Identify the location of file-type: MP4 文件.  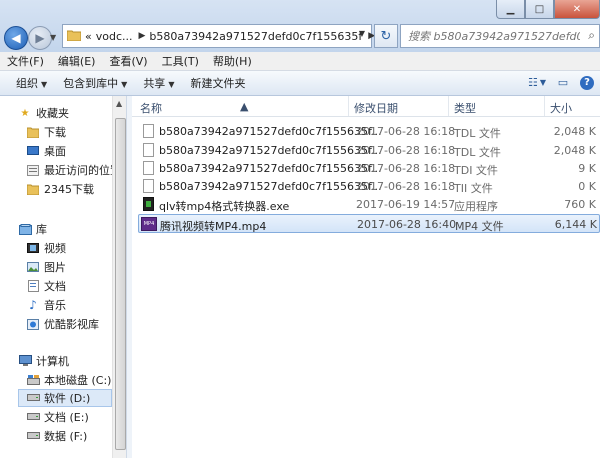
(479, 226).